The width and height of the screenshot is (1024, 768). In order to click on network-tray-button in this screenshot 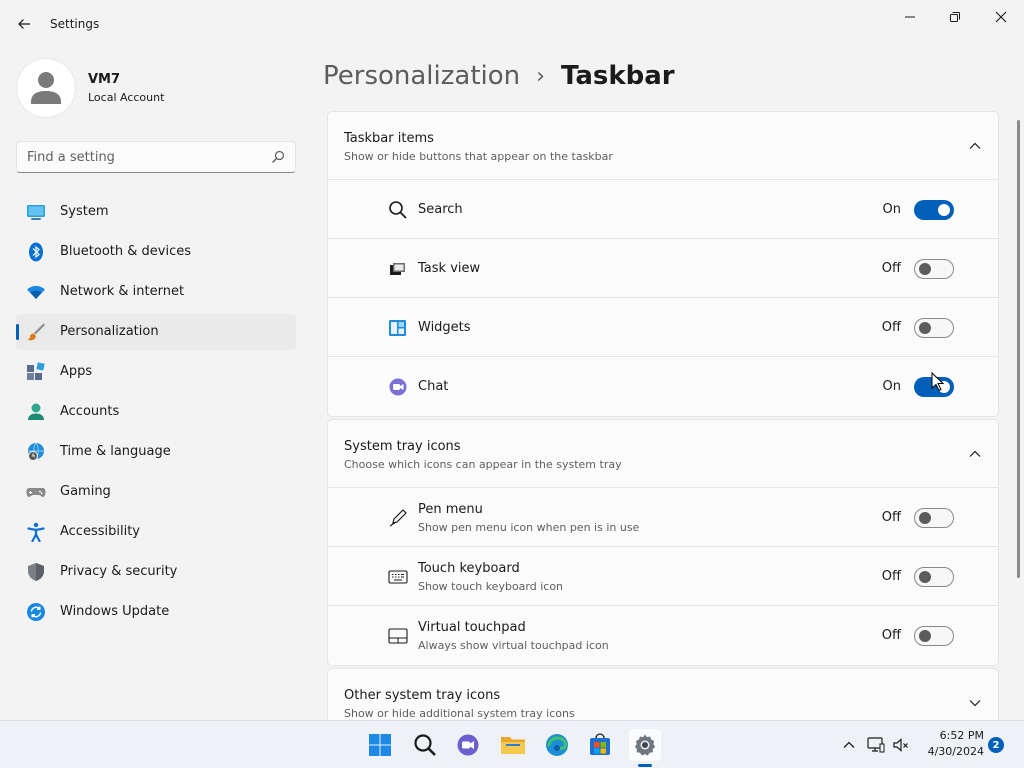, I will do `click(876, 745)`.